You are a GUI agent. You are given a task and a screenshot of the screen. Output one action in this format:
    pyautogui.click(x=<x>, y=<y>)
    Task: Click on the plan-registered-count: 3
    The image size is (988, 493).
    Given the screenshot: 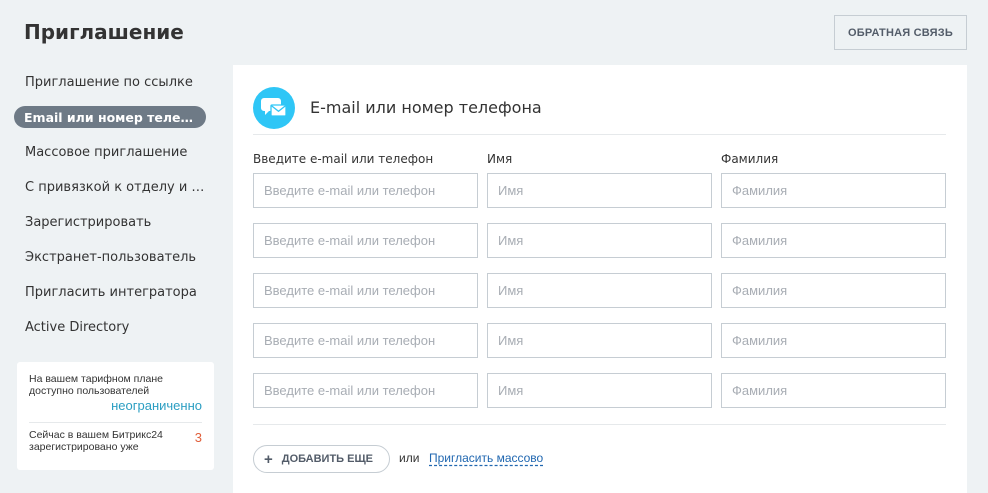 What is the action you would take?
    pyautogui.click(x=198, y=437)
    